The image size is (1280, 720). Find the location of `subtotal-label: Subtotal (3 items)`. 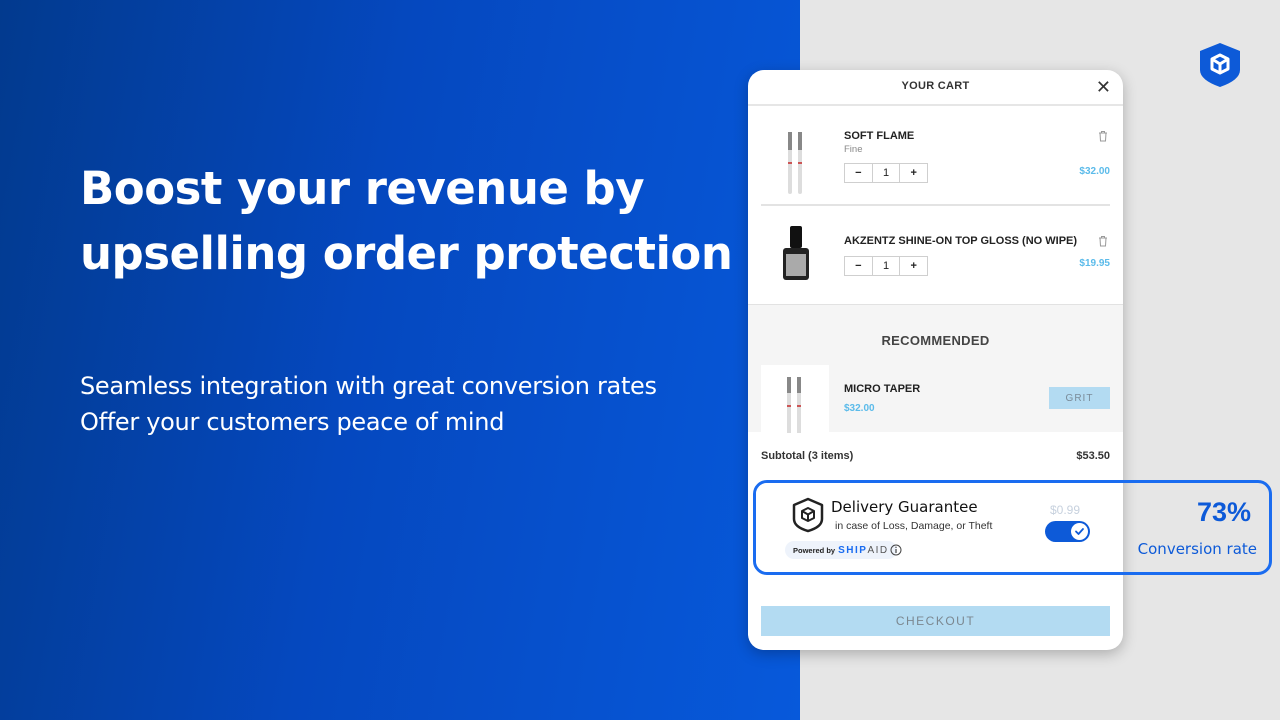

subtotal-label: Subtotal (3 items) is located at coordinates (807, 456).